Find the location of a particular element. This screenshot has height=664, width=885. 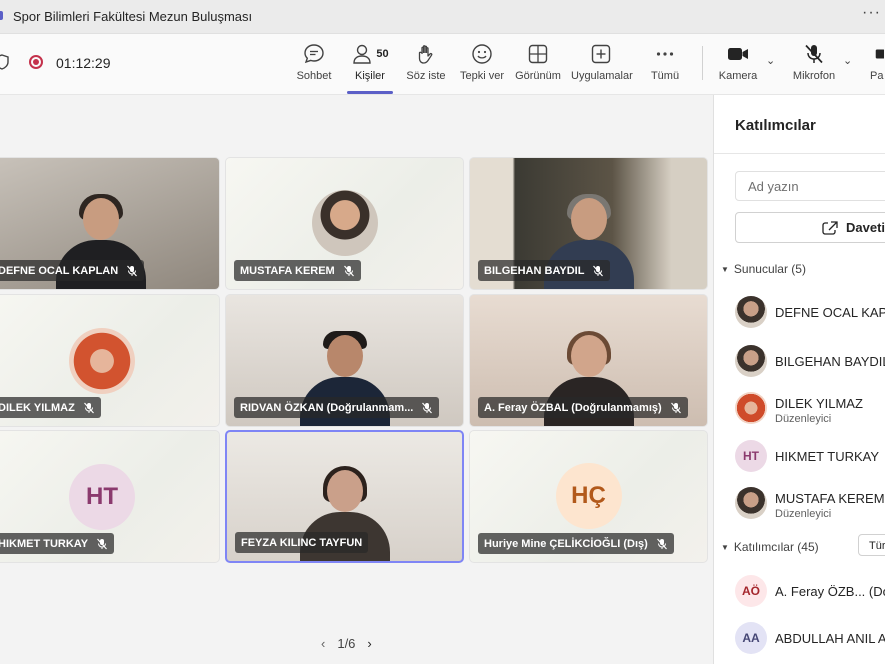

participant-name: MUSTAFA KEREM is located at coordinates (287, 270).